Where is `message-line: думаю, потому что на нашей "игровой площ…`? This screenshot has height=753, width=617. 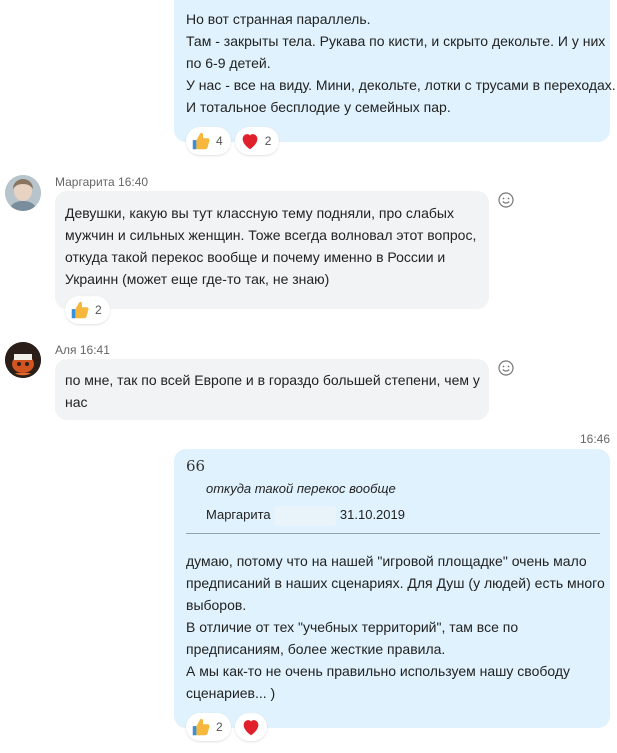 message-line: думаю, потому что на нашей "игровой площ… is located at coordinates (386, 561).